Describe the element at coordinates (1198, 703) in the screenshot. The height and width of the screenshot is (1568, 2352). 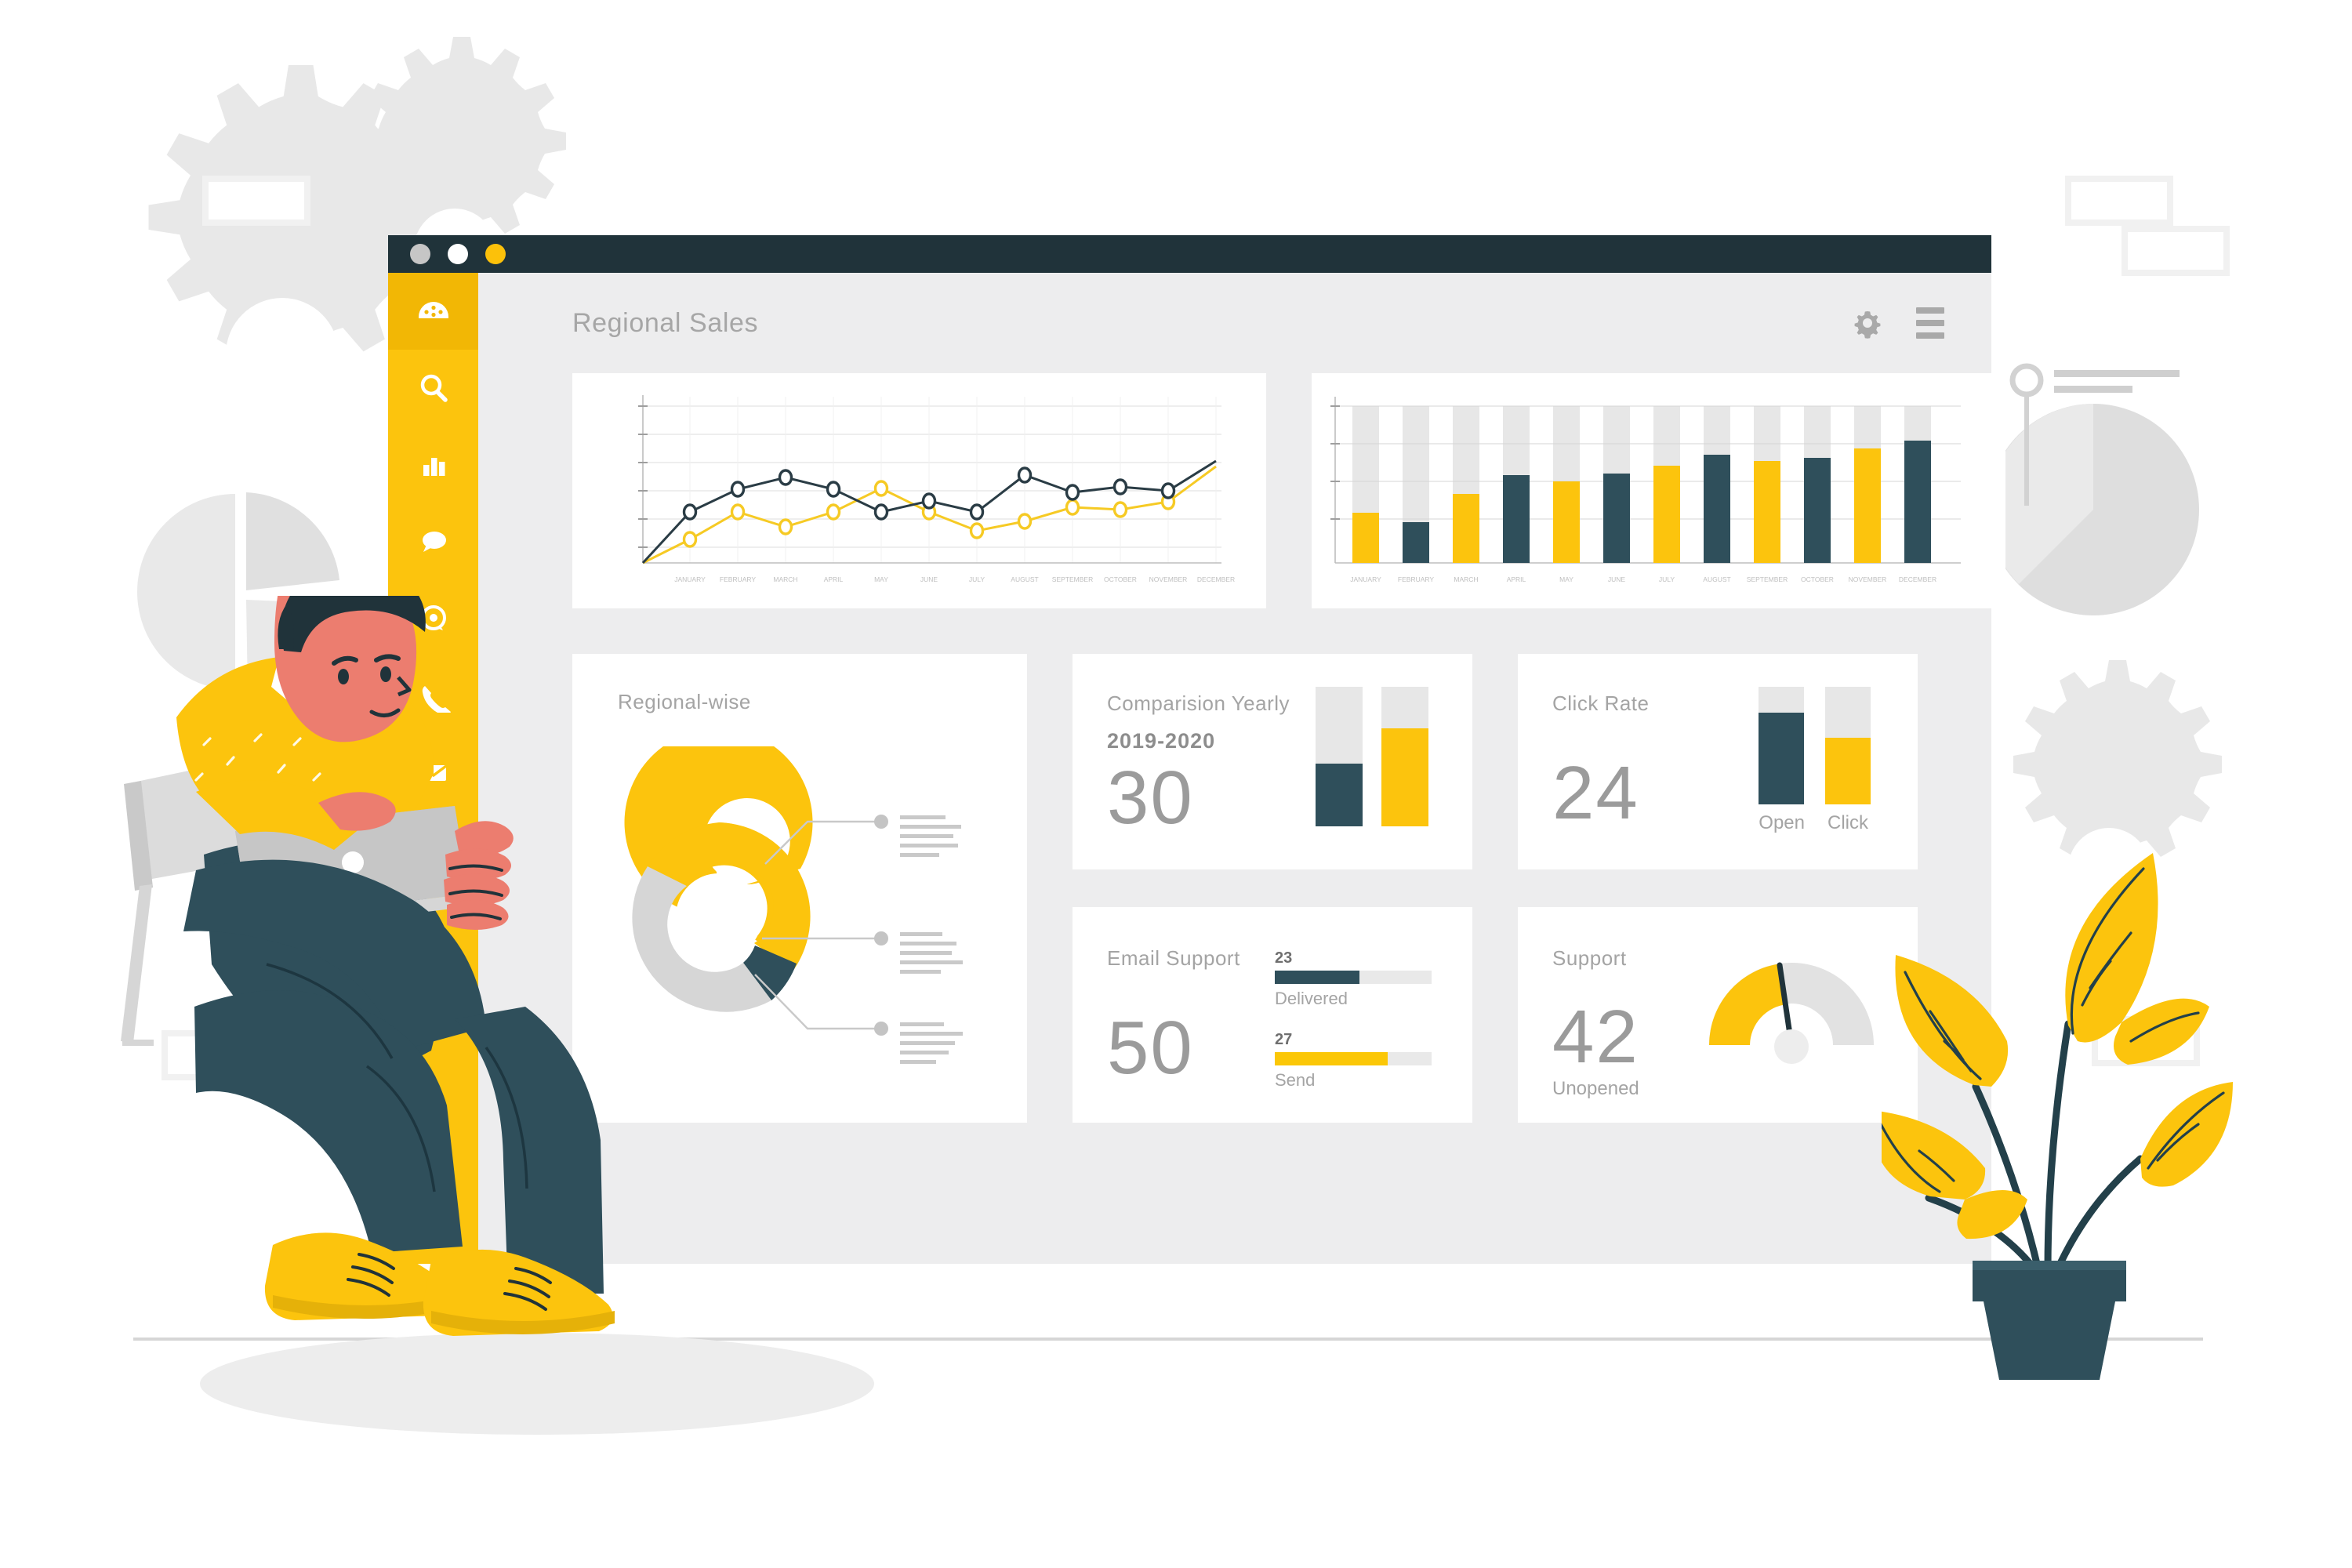
I see `comparision-yearly-title: Comparision Yearly` at that location.